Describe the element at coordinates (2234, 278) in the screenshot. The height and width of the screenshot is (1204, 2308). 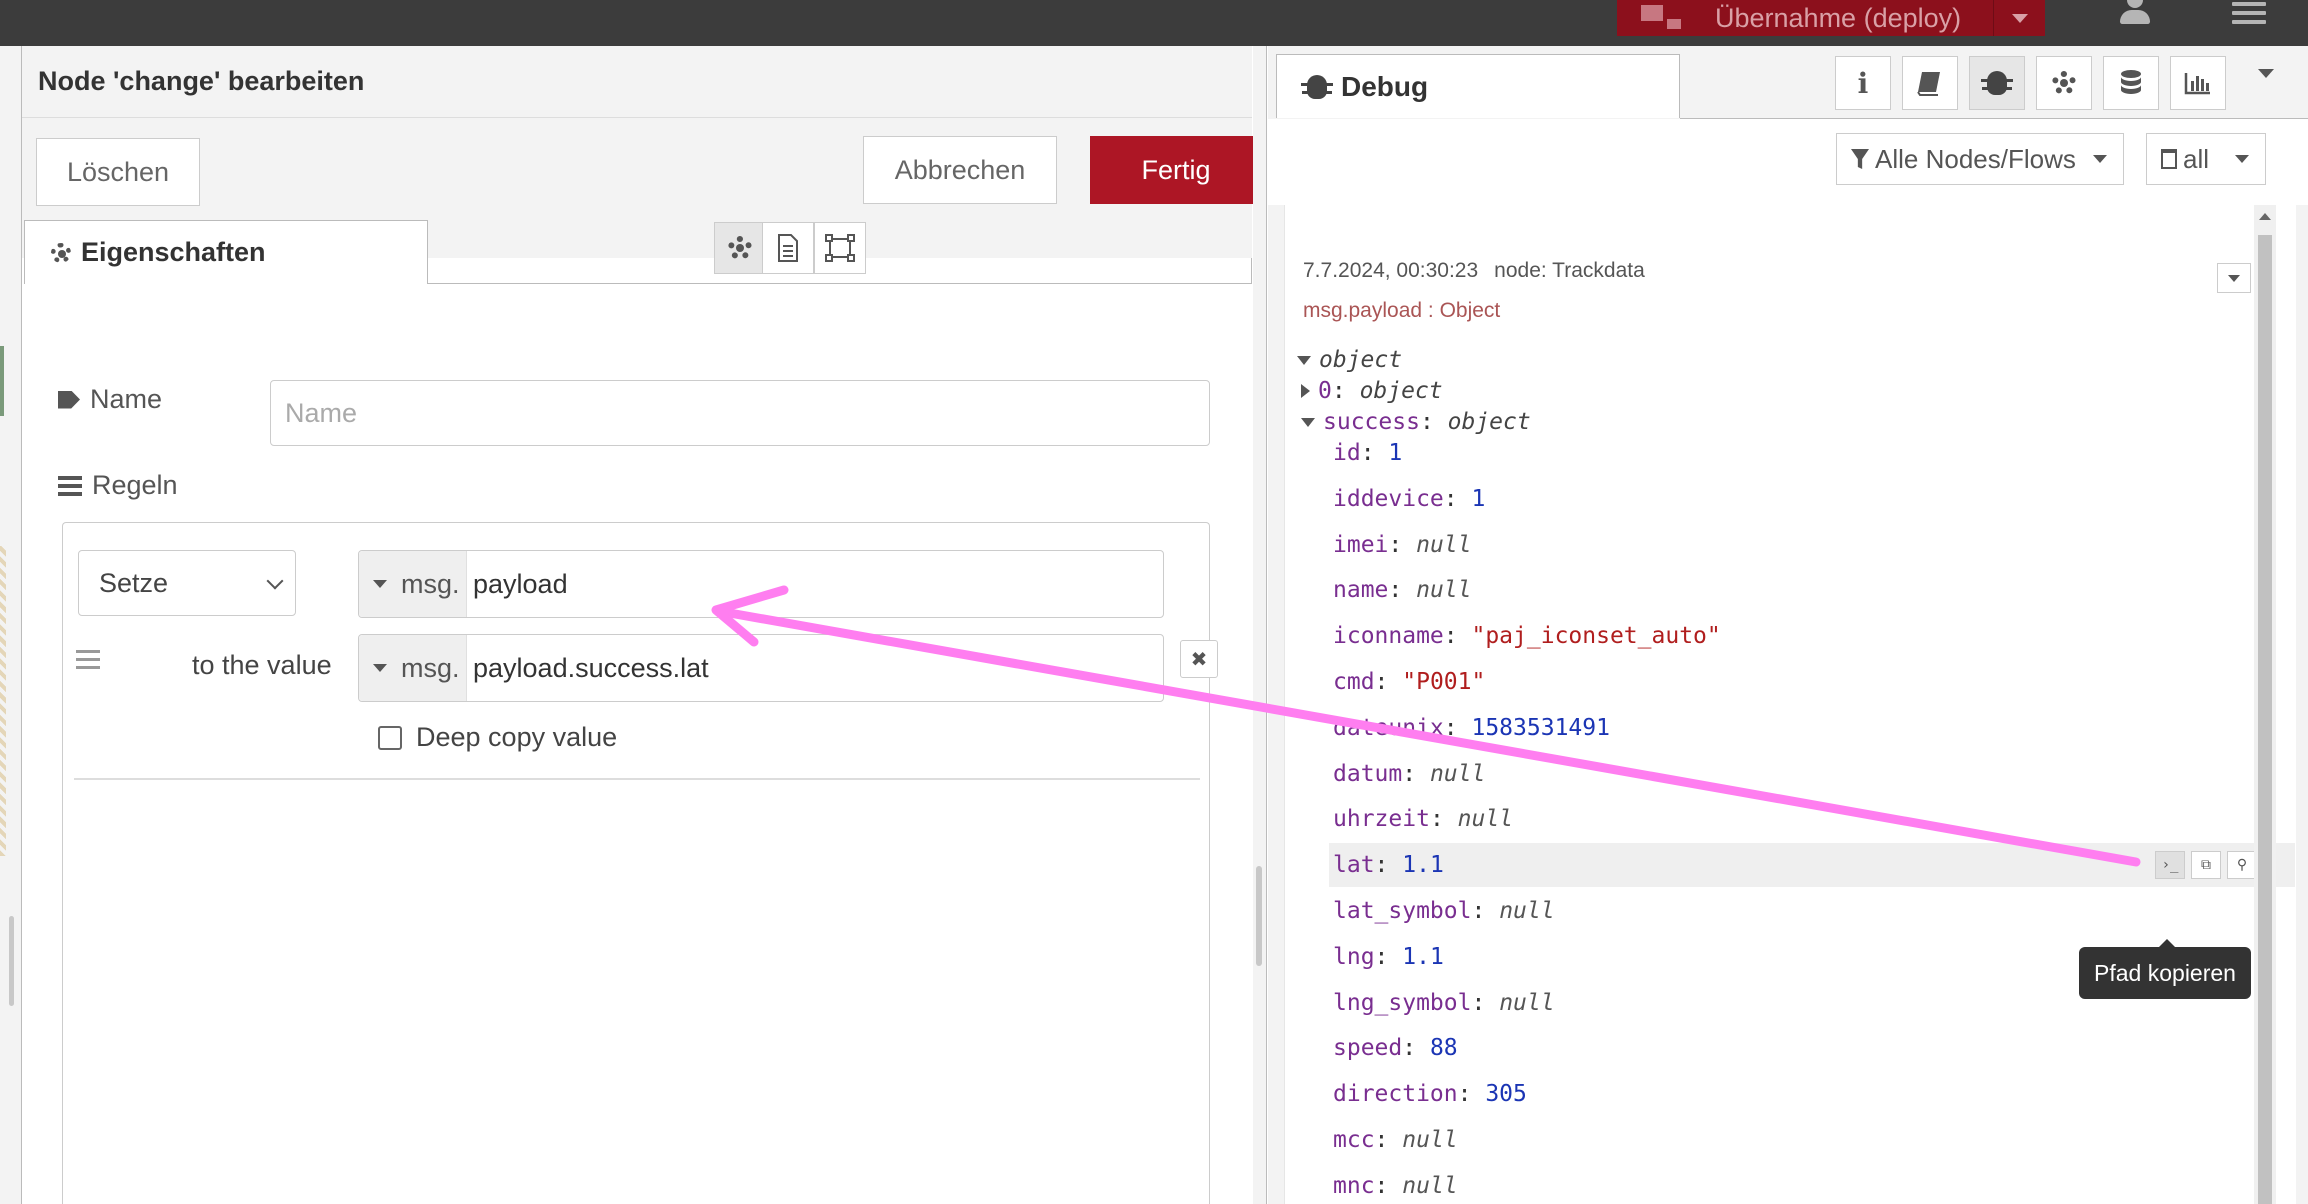
I see `debug-message-menu-button` at that location.